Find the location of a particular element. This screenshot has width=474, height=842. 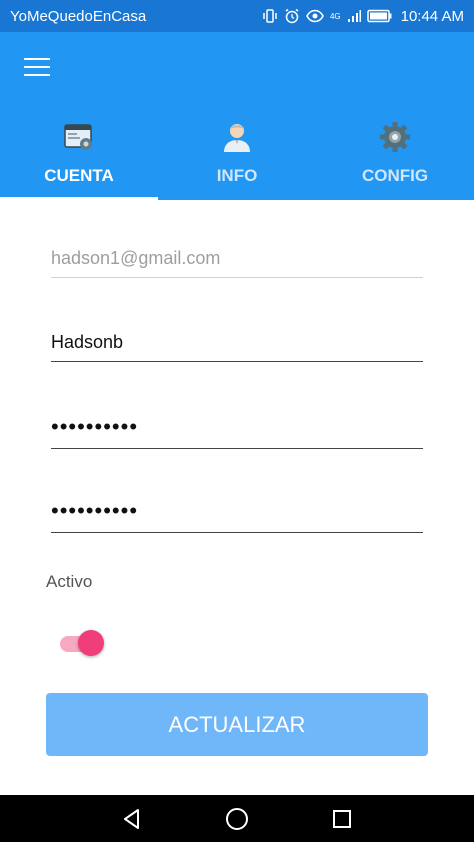

email-field-container is located at coordinates (237, 263).